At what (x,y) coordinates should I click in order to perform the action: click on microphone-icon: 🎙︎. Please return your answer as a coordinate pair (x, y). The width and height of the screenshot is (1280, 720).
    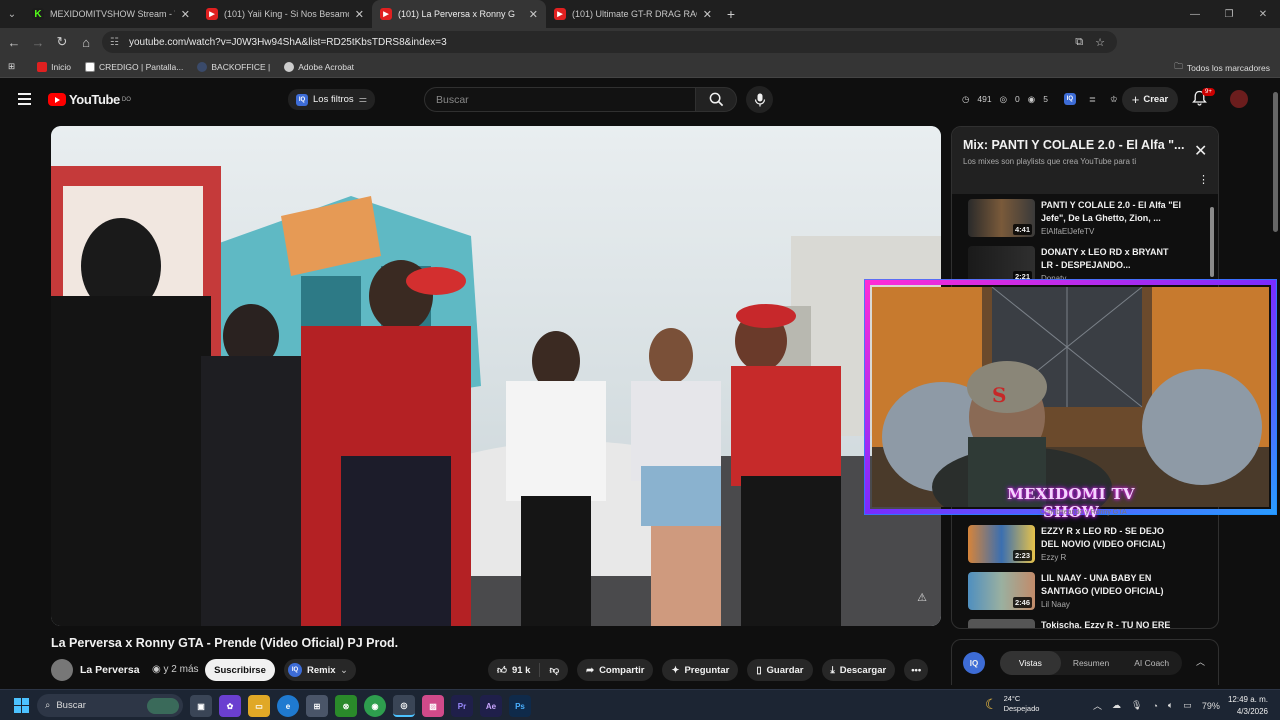
    Looking at the image, I should click on (1136, 705).